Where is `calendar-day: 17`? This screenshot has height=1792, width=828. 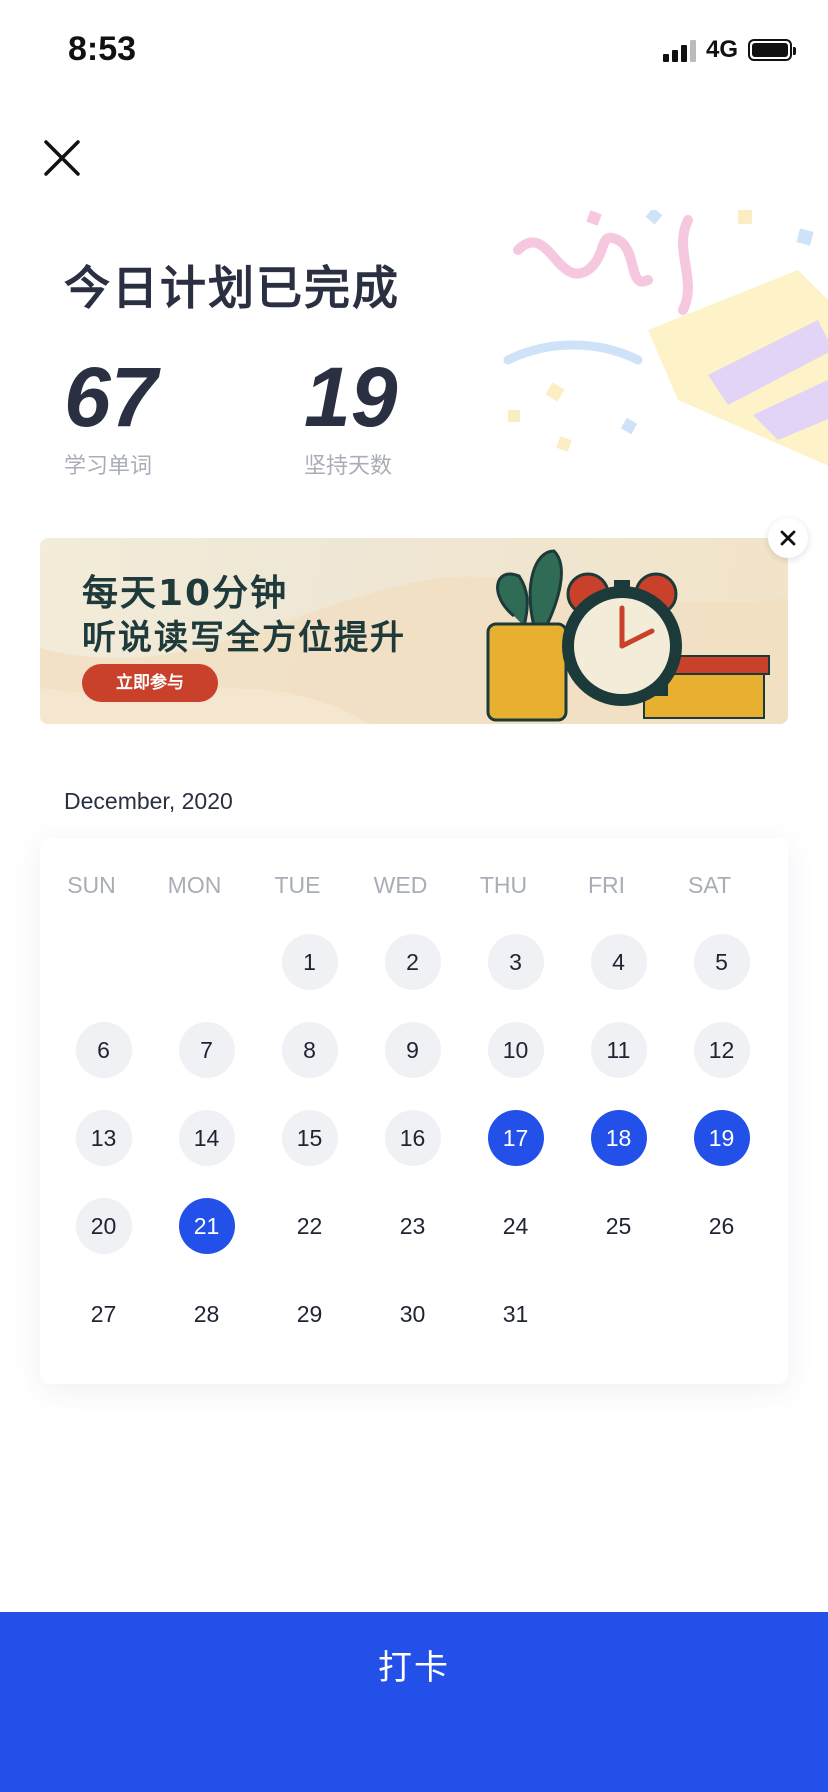 calendar-day: 17 is located at coordinates (515, 1138).